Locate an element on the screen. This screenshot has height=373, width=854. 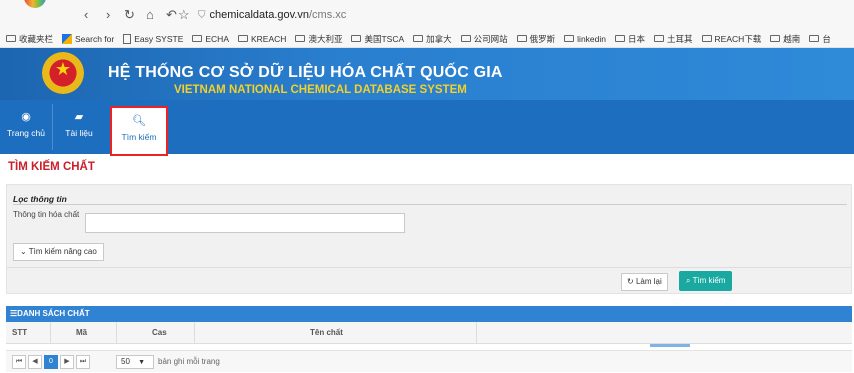
bookmark-item: KREACH is located at coordinates (262, 39).